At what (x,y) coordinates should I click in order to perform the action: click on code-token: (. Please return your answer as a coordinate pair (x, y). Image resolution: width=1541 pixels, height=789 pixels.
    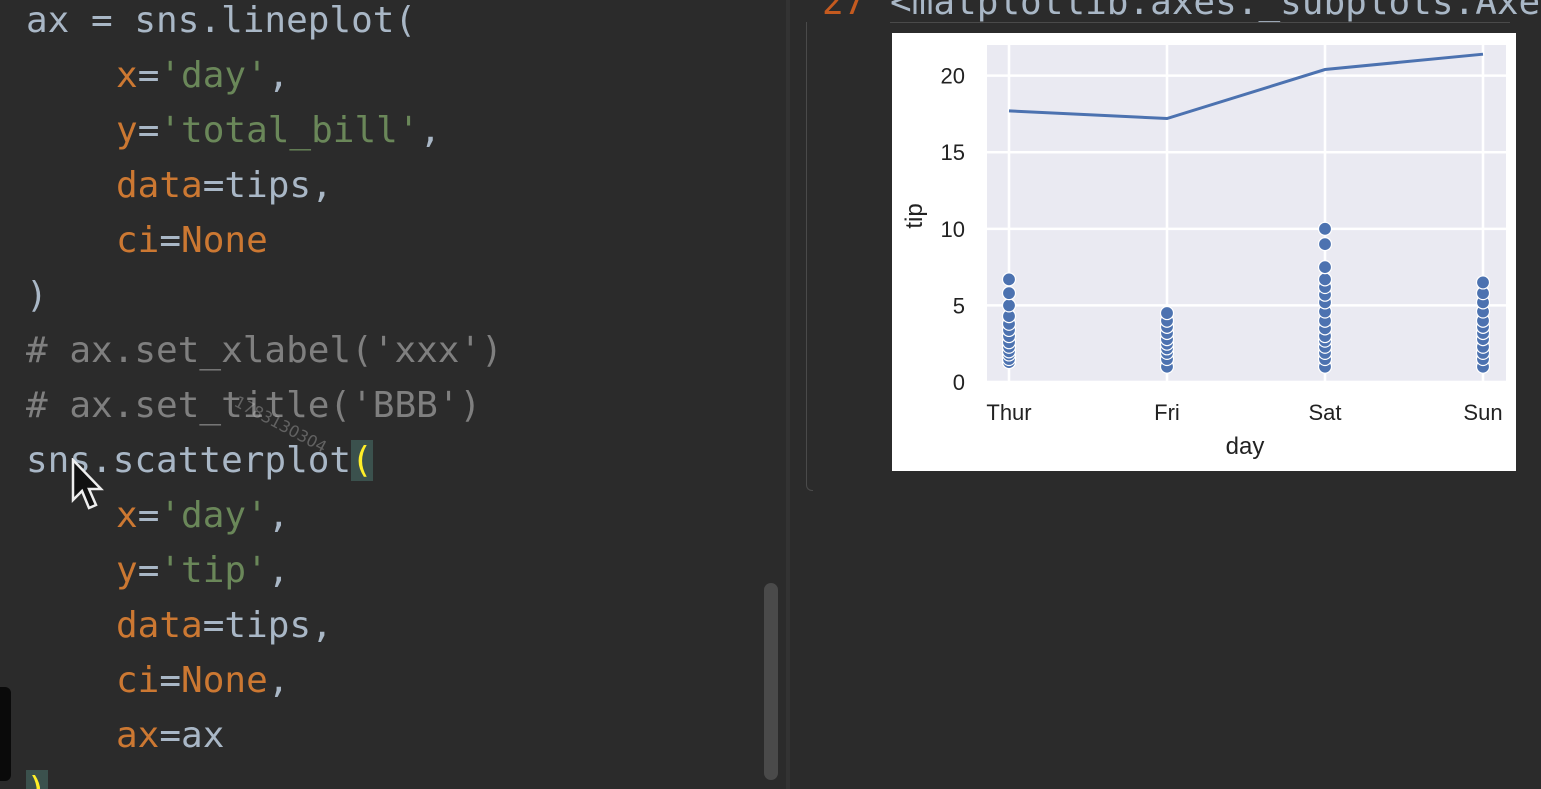
    Looking at the image, I should click on (362, 460).